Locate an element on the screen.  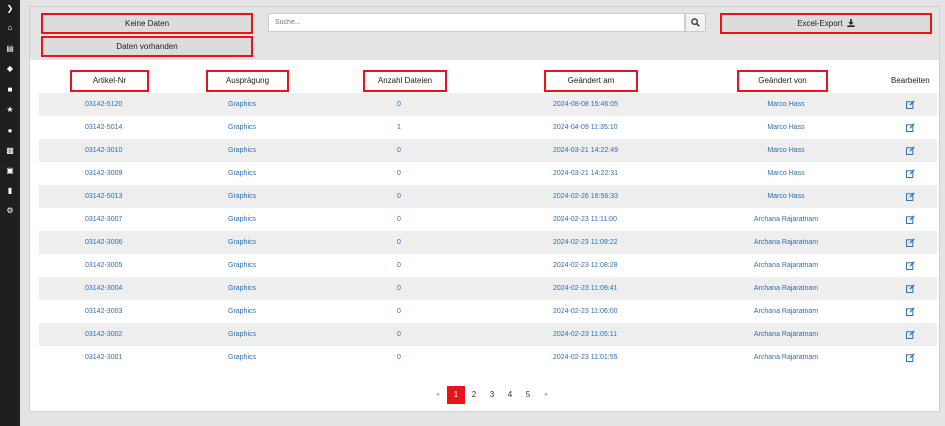
page-4-button: 4 is located at coordinates (510, 395).